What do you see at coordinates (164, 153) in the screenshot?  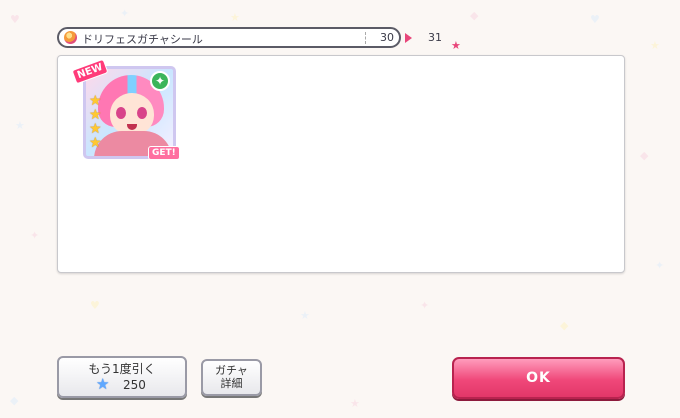 I see `get-badge: GET!` at bounding box center [164, 153].